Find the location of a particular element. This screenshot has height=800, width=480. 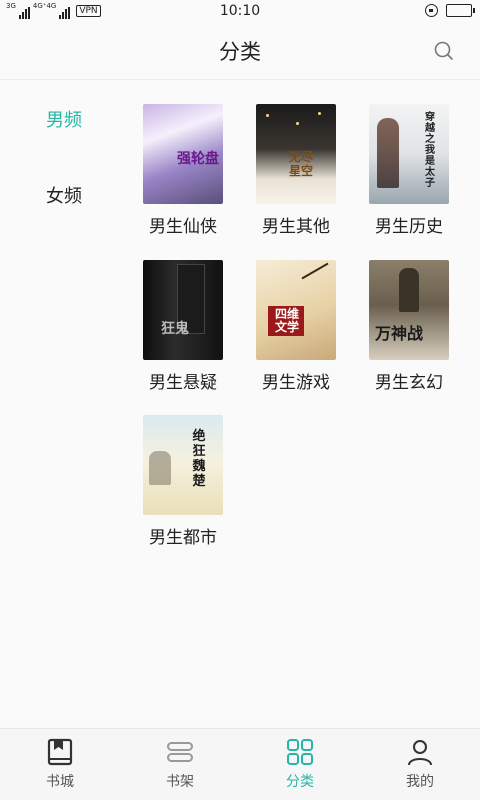

status-right is located at coordinates (450, 10).